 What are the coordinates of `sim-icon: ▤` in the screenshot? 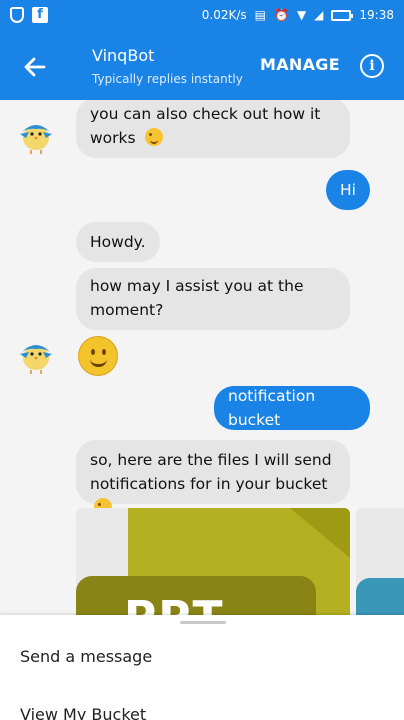 It's located at (260, 15).